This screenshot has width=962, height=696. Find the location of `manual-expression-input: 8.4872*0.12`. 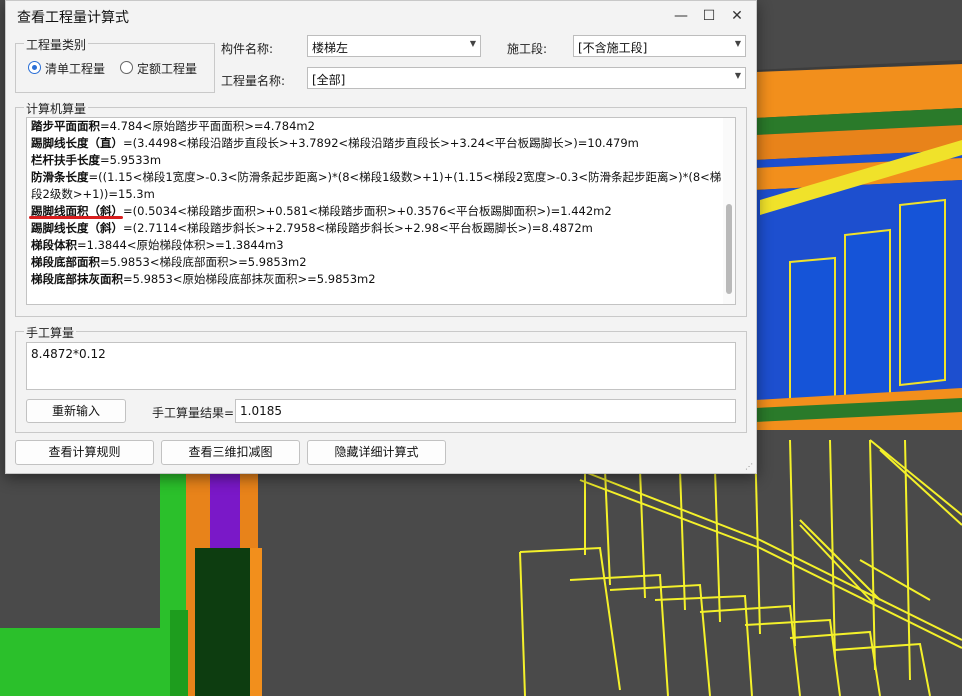

manual-expression-input: 8.4872*0.12 is located at coordinates (381, 366).